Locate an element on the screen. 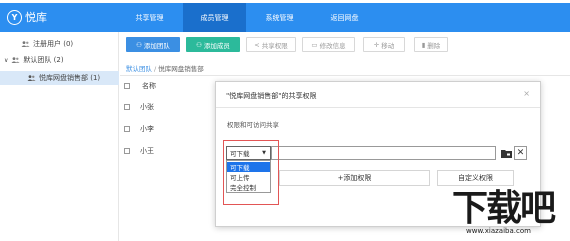 This screenshot has width=570, height=241. sidebar-item-label: 注册用户 (0) is located at coordinates (53, 44).